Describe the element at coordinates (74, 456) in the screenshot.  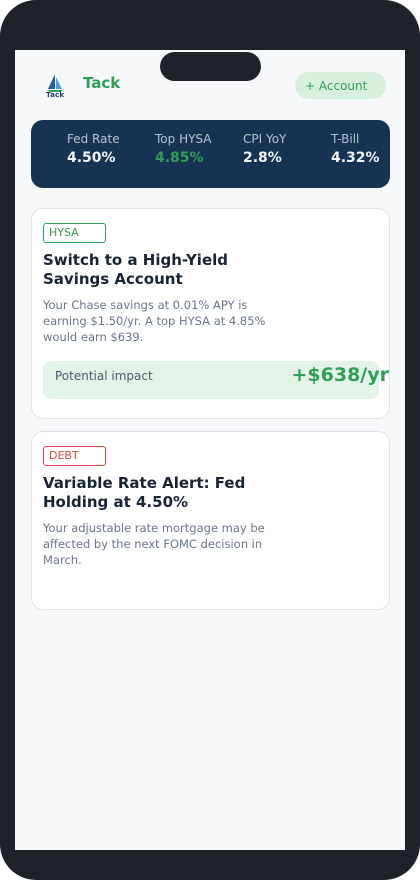
I see `category-badge: DEBT` at that location.